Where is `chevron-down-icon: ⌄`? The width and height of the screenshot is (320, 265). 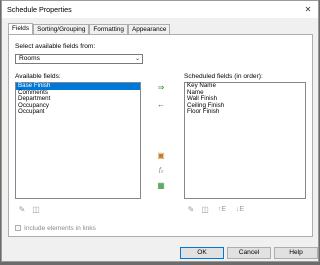 chevron-down-icon: ⌄ is located at coordinates (137, 59).